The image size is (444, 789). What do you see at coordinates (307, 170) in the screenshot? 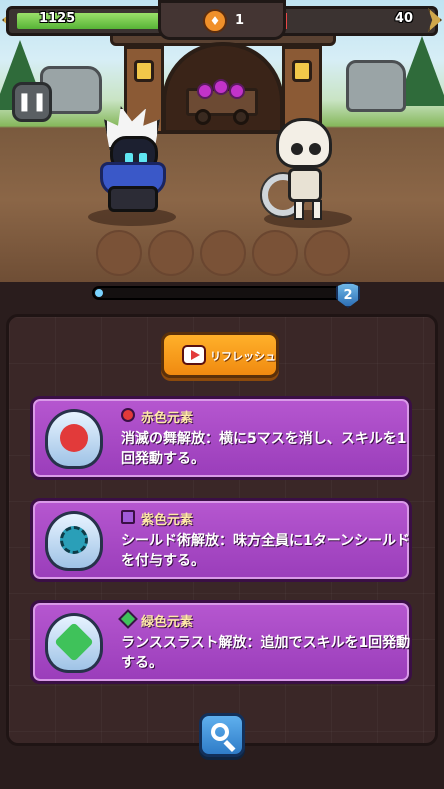
I see `skeleton-enemy` at bounding box center [307, 170].